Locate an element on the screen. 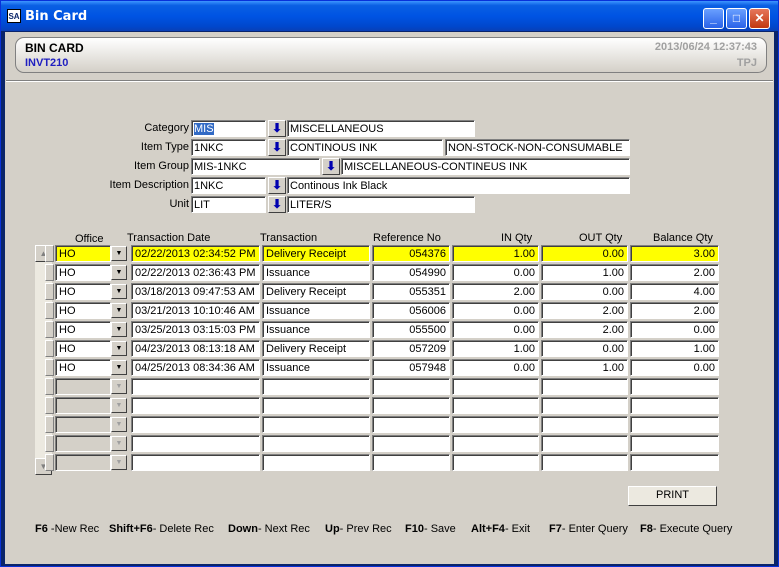 This screenshot has width=779, height=567. item-description-code-field: 1NKC is located at coordinates (228, 185).